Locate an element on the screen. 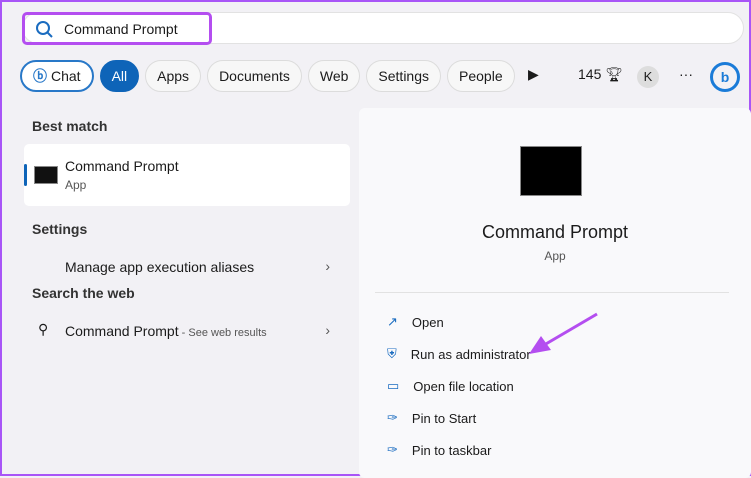  tab-documents: Documents is located at coordinates (254, 76).